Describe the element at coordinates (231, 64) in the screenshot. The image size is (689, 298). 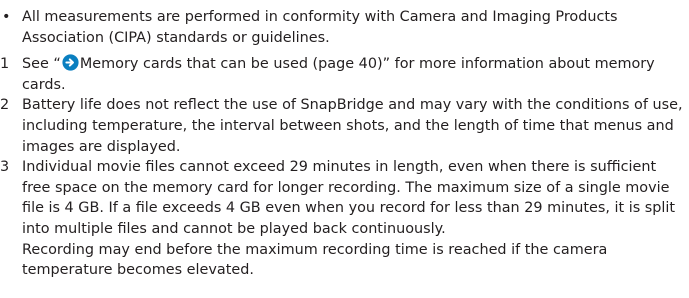
I see `cross-reference-link: Memory cards that can be used (page 40)` at that location.